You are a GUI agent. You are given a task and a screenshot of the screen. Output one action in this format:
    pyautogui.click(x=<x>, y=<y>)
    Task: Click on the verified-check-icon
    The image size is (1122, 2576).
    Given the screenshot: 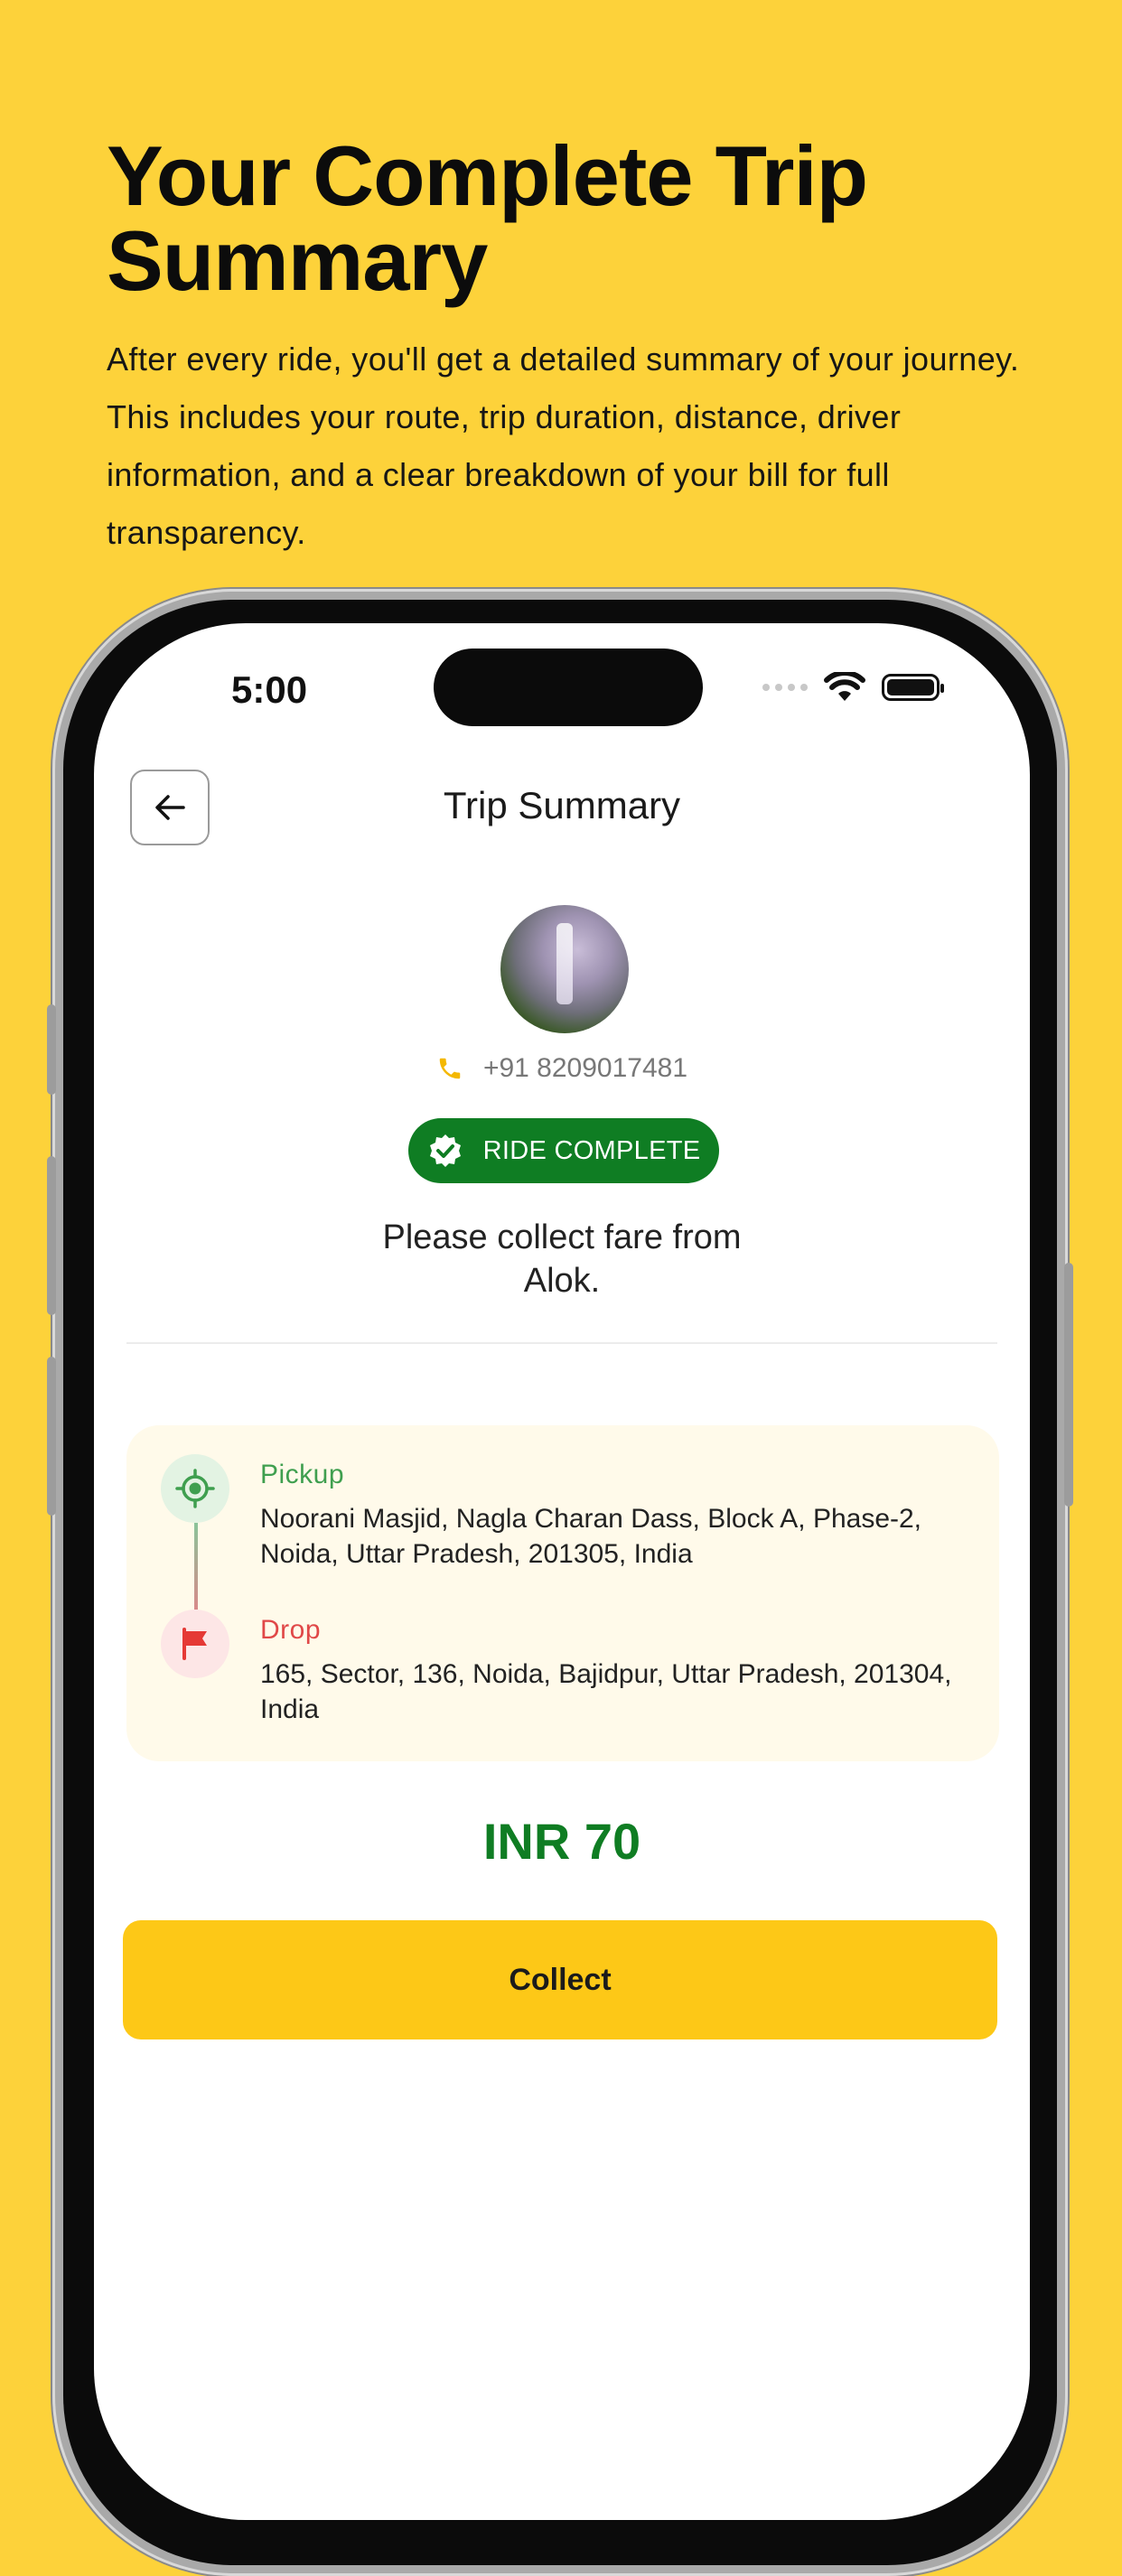 What is the action you would take?
    pyautogui.click(x=445, y=1150)
    